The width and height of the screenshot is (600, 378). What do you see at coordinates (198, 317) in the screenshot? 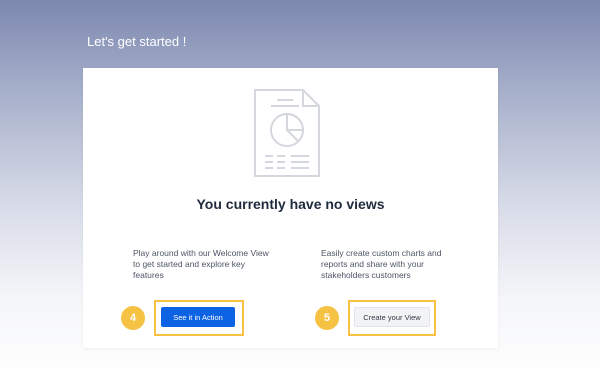
I see `see-it-in-action-button: See it in Action` at bounding box center [198, 317].